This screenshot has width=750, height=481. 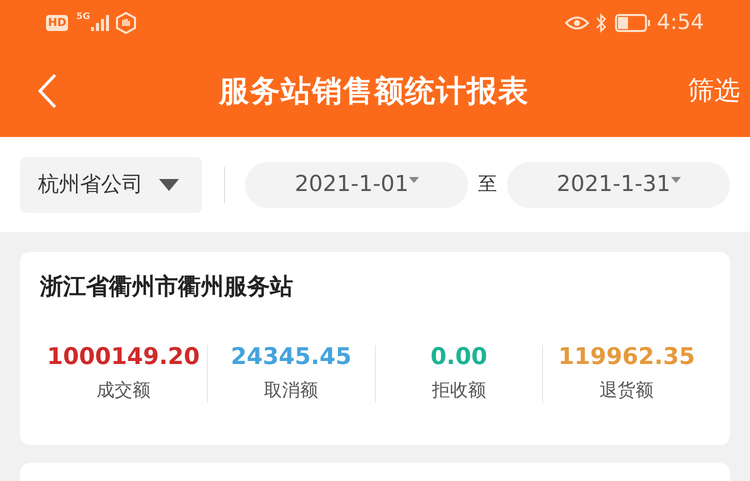 What do you see at coordinates (488, 185) in the screenshot?
I see `date-separator: 至` at bounding box center [488, 185].